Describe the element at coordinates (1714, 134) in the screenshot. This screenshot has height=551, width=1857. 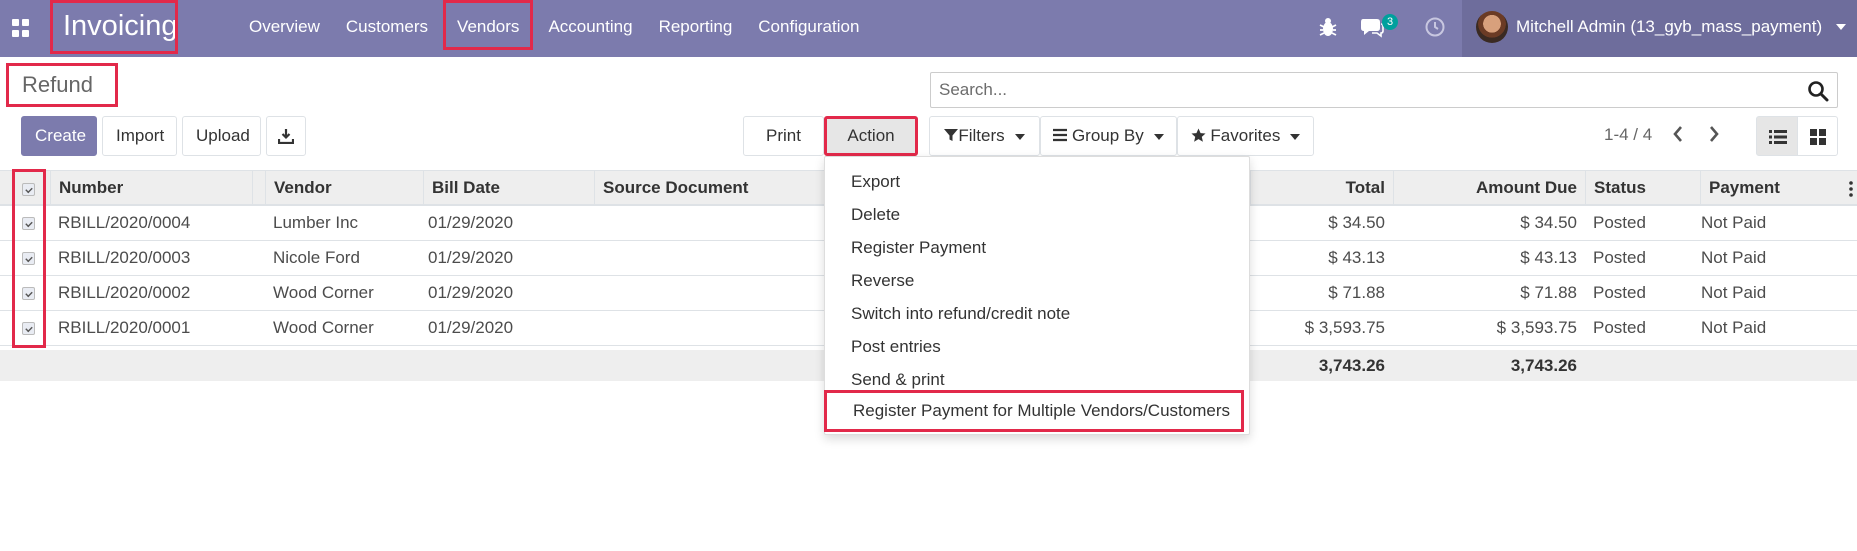
I see `chevron-right-icon` at that location.